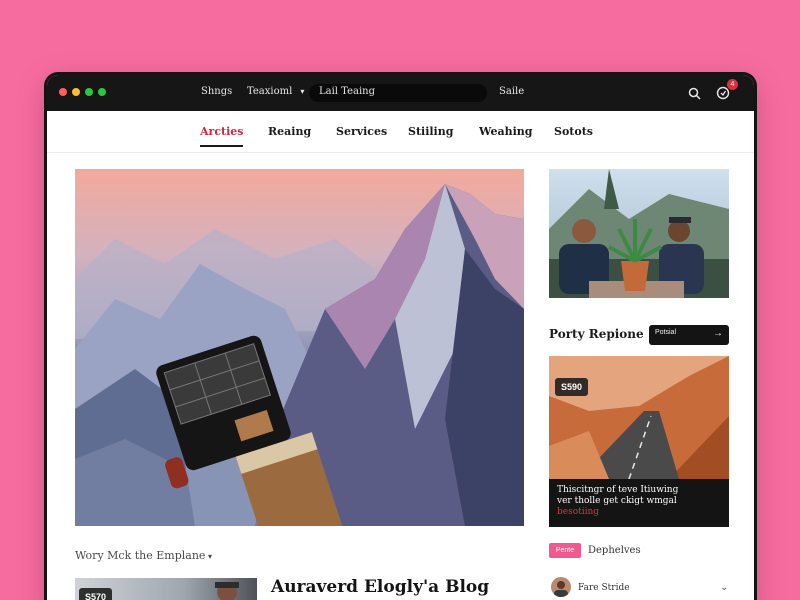  I want to click on extra-dot, so click(102, 92).